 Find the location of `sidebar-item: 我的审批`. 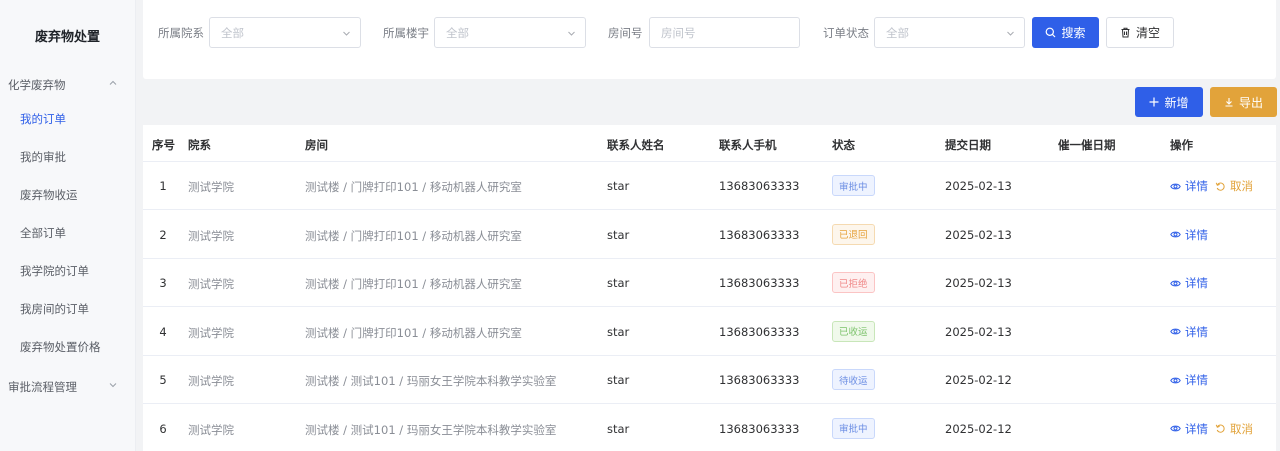

sidebar-item: 我的审批 is located at coordinates (67, 157).